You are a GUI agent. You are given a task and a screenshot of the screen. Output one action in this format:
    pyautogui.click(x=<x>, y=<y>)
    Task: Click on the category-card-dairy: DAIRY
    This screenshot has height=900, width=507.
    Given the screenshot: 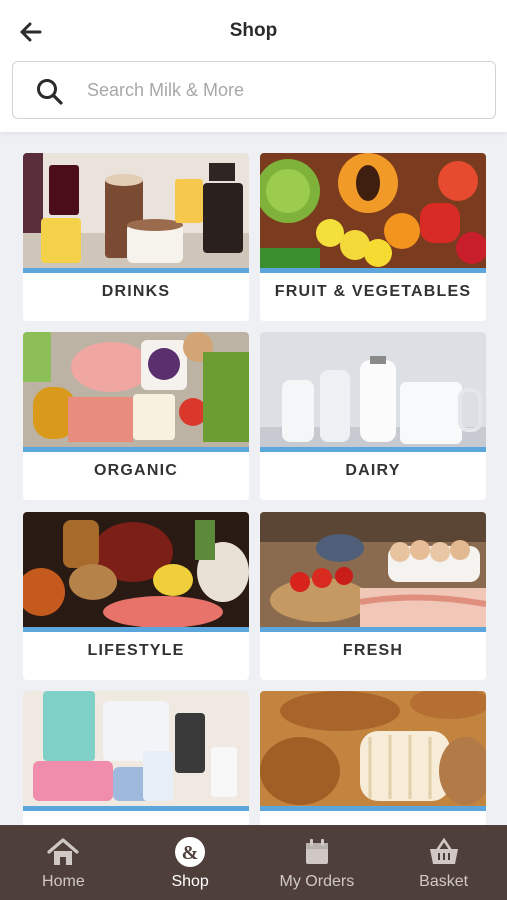 What is the action you would take?
    pyautogui.click(x=373, y=416)
    